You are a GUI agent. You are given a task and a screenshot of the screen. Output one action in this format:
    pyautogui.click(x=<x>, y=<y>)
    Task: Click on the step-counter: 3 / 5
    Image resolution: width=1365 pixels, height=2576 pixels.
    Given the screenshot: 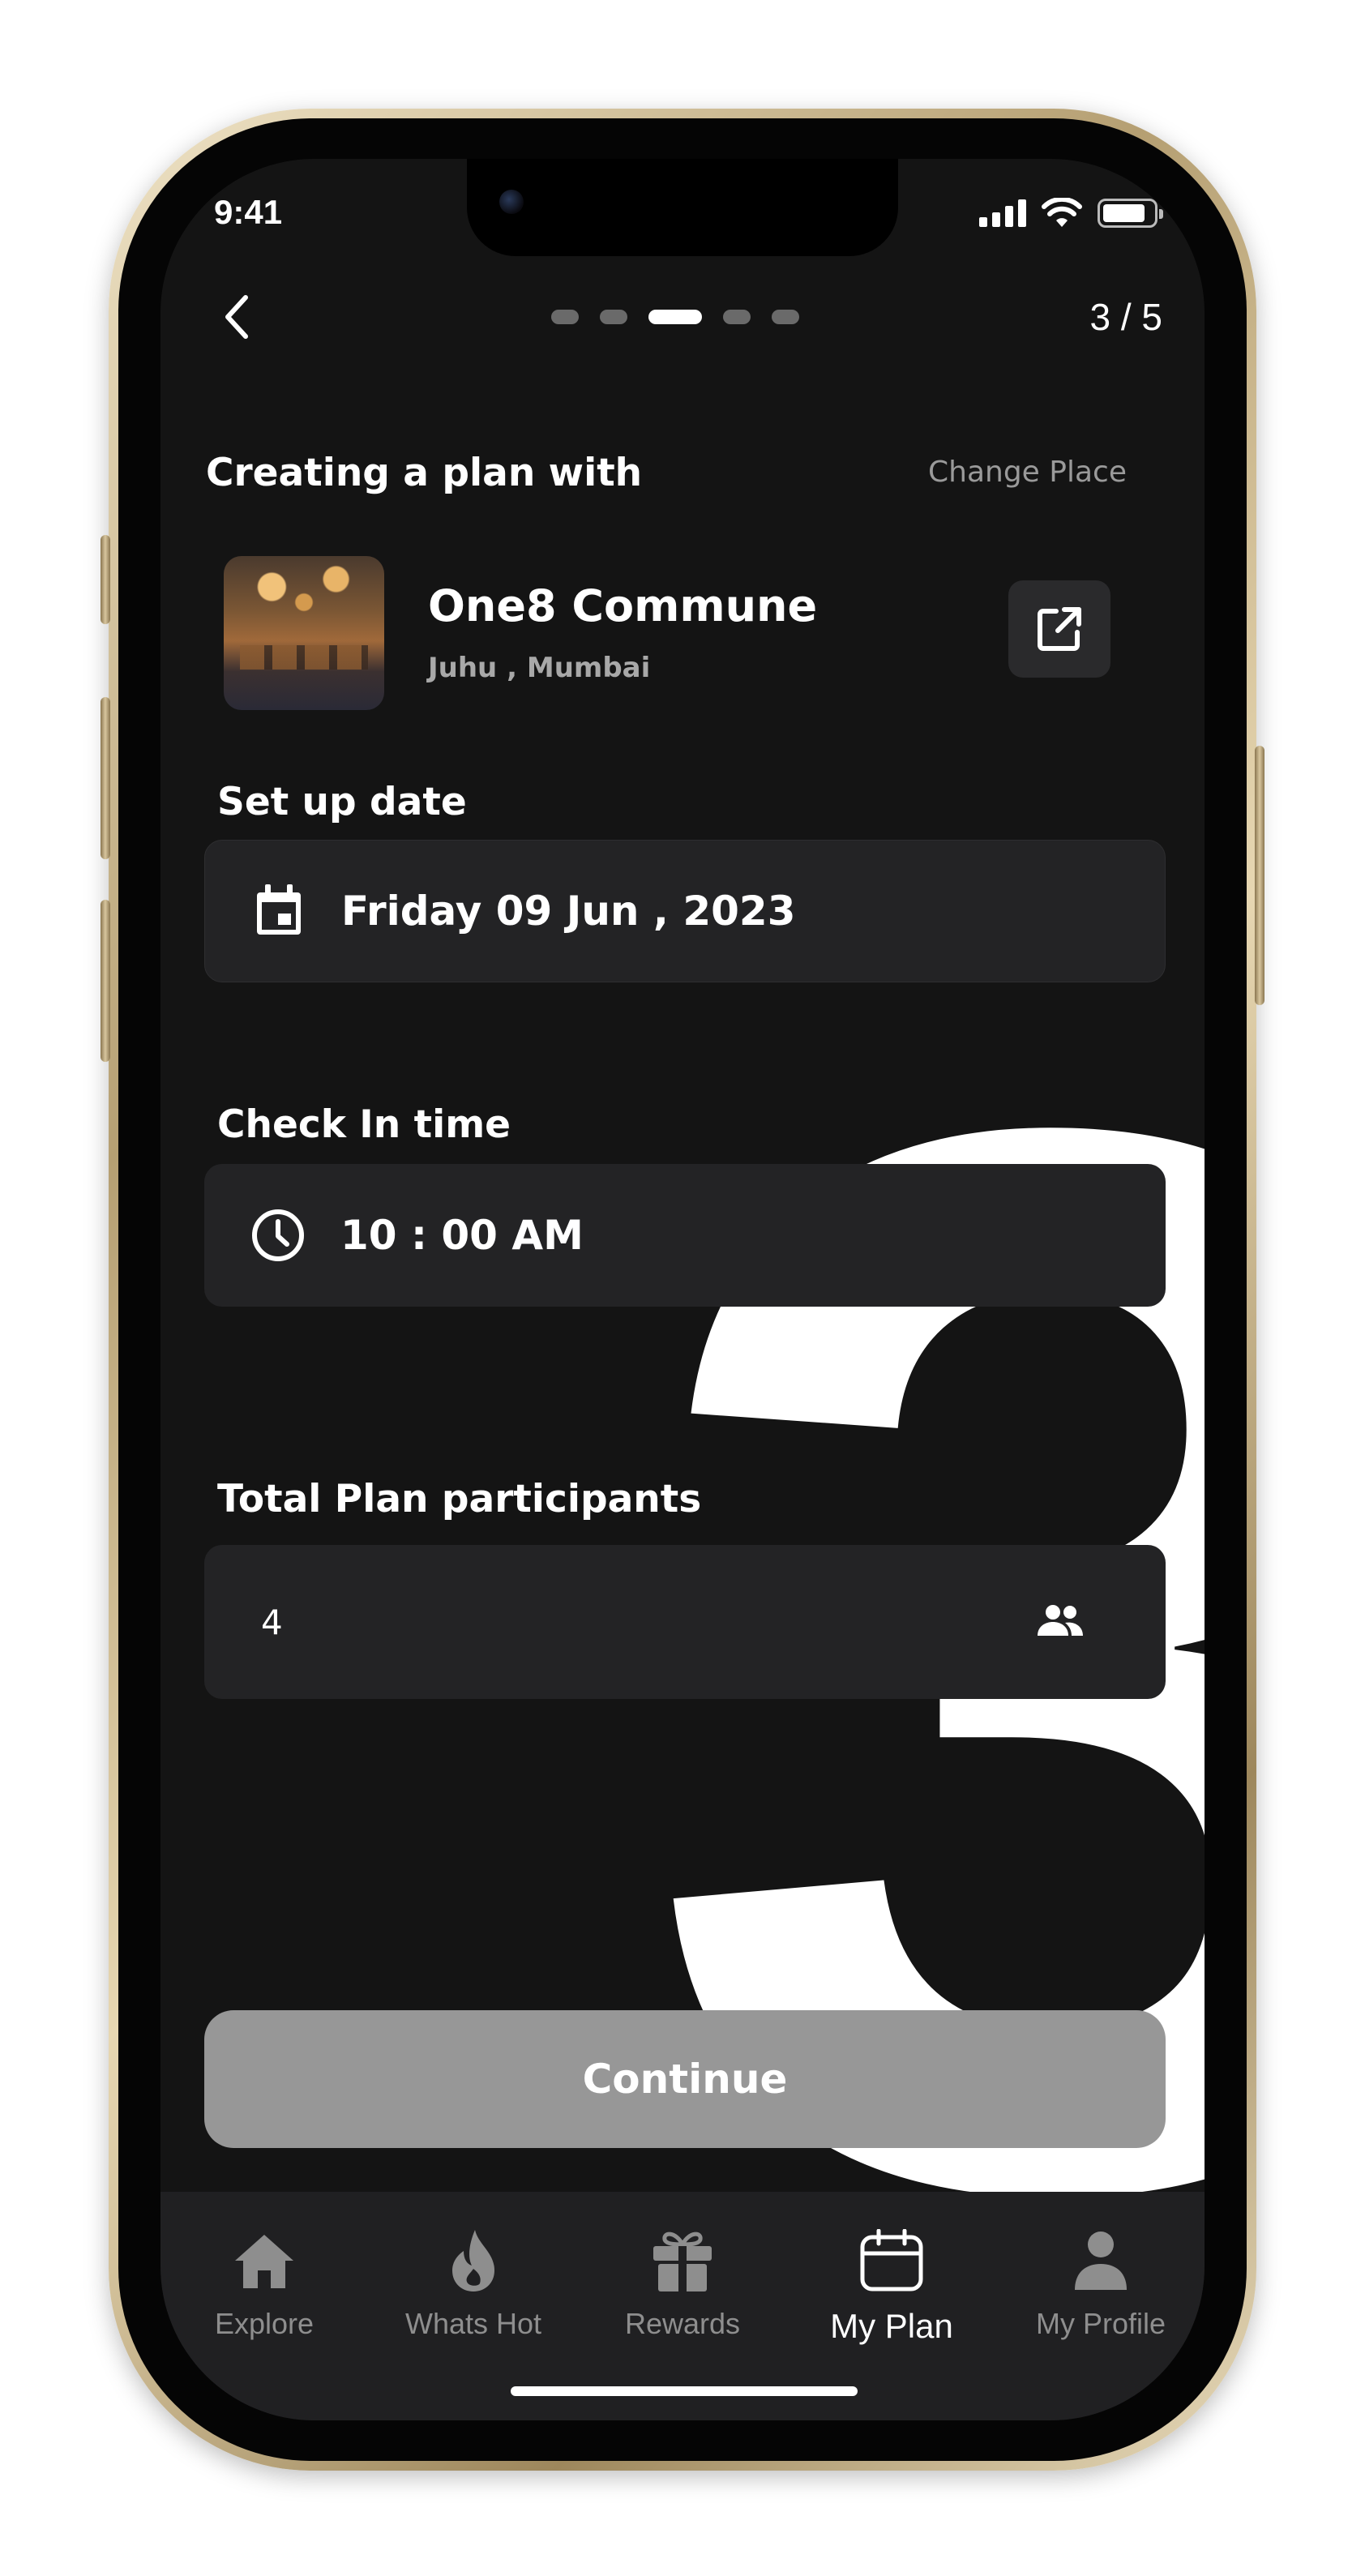 What is the action you would take?
    pyautogui.click(x=1125, y=317)
    